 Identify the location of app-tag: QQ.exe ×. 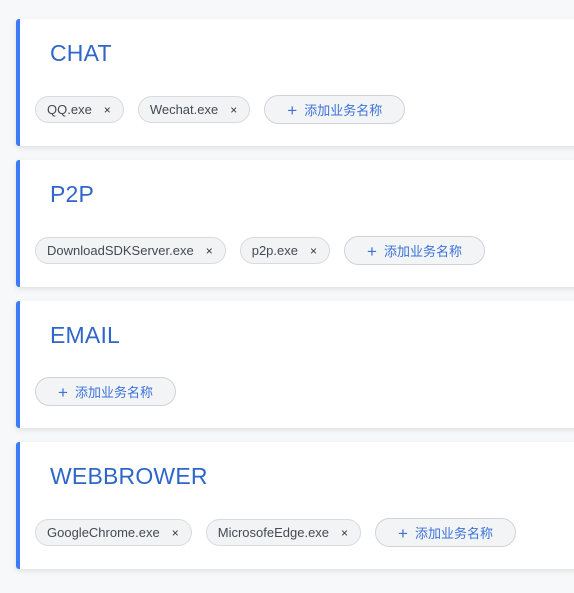
(79, 109).